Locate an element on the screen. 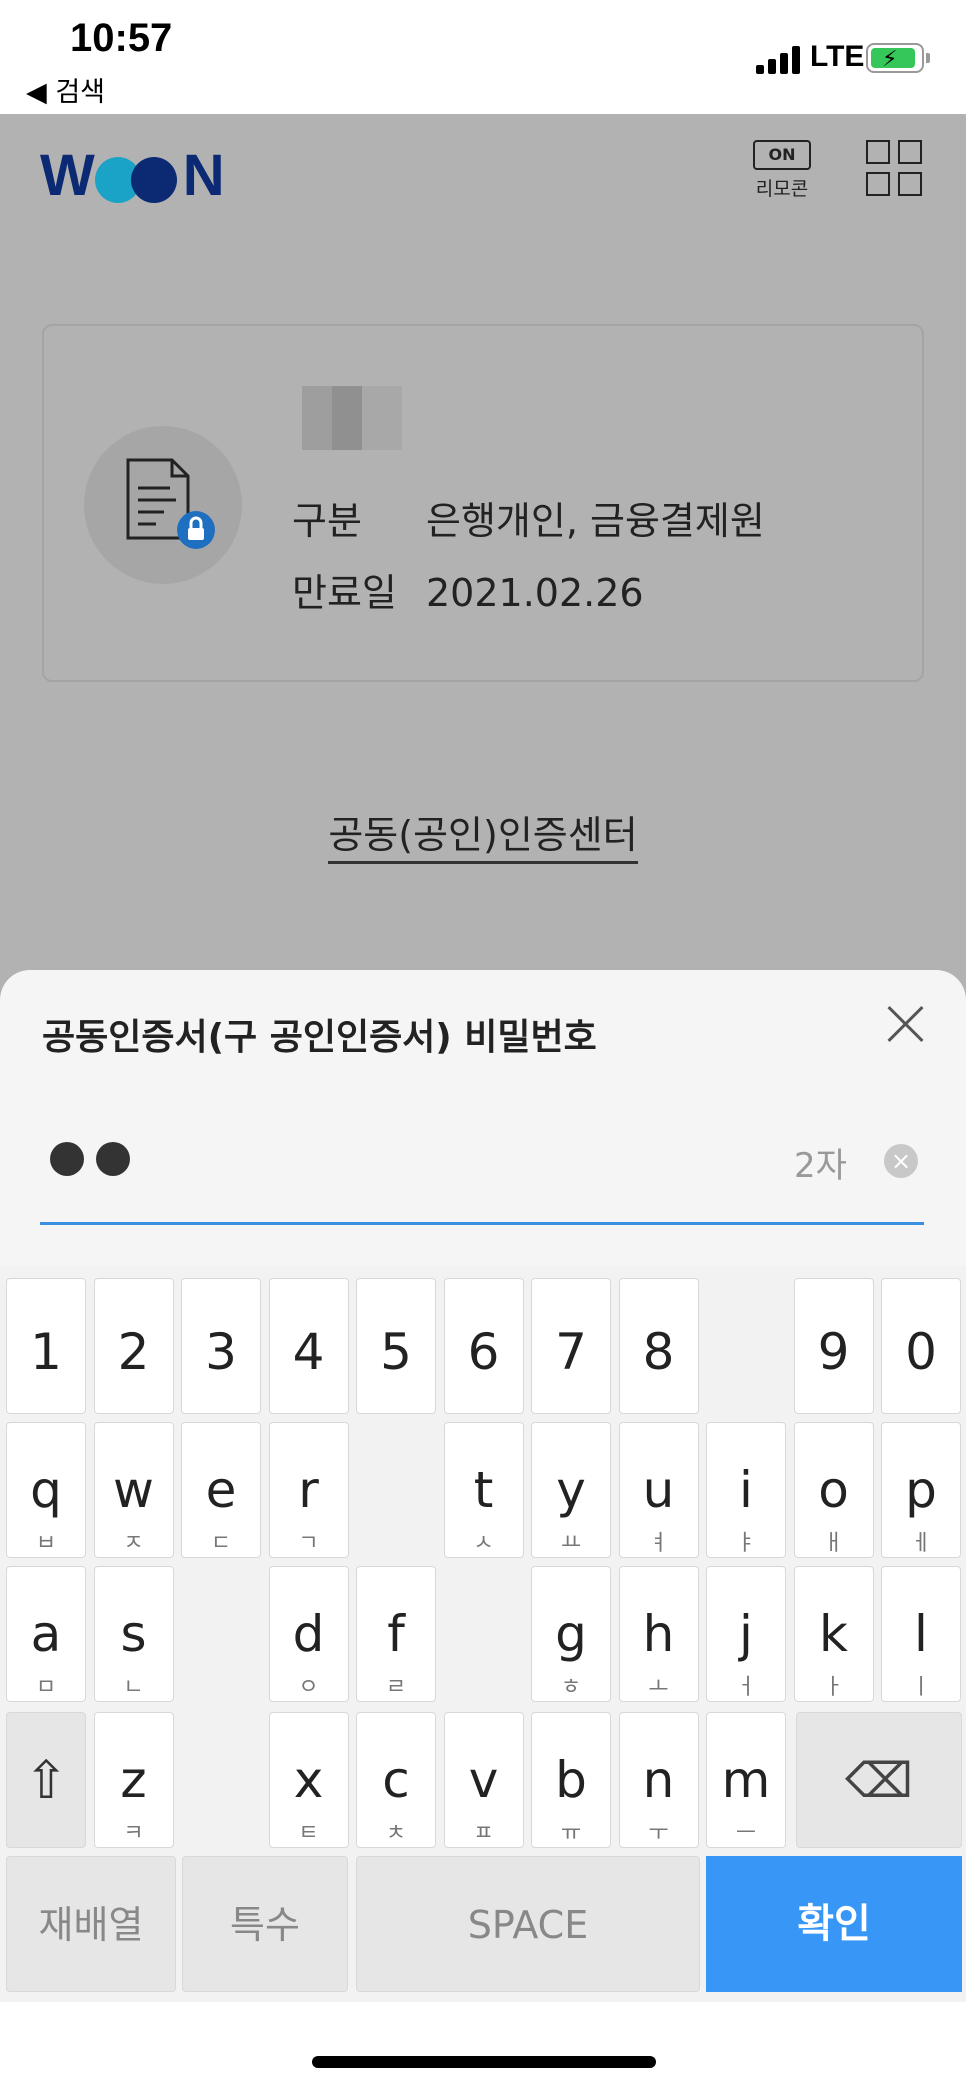 The width and height of the screenshot is (966, 2092). backspace-key: ⌫ is located at coordinates (879, 1780).